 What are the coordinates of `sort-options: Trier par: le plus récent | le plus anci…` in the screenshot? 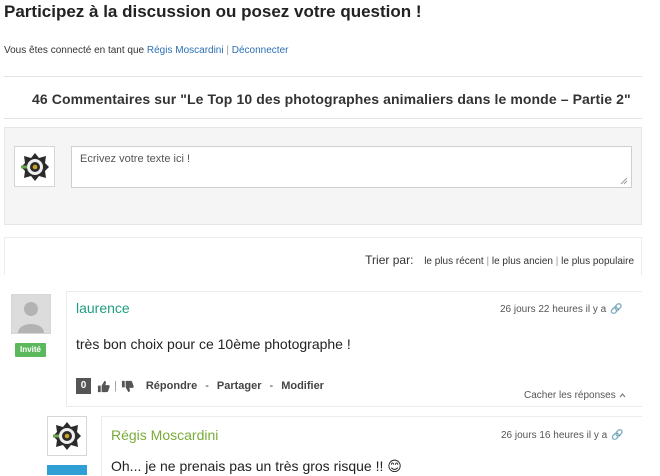 It's located at (499, 260).